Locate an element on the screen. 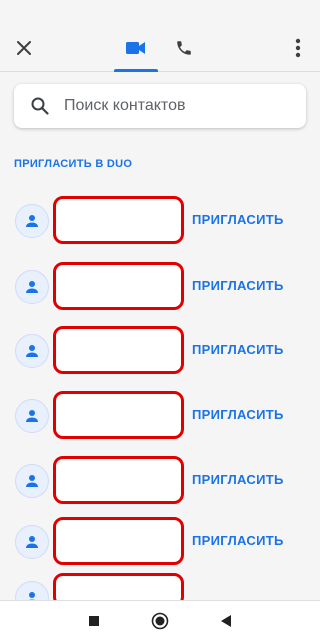 The height and width of the screenshot is (640, 320). system-nav-bar is located at coordinates (160, 620).